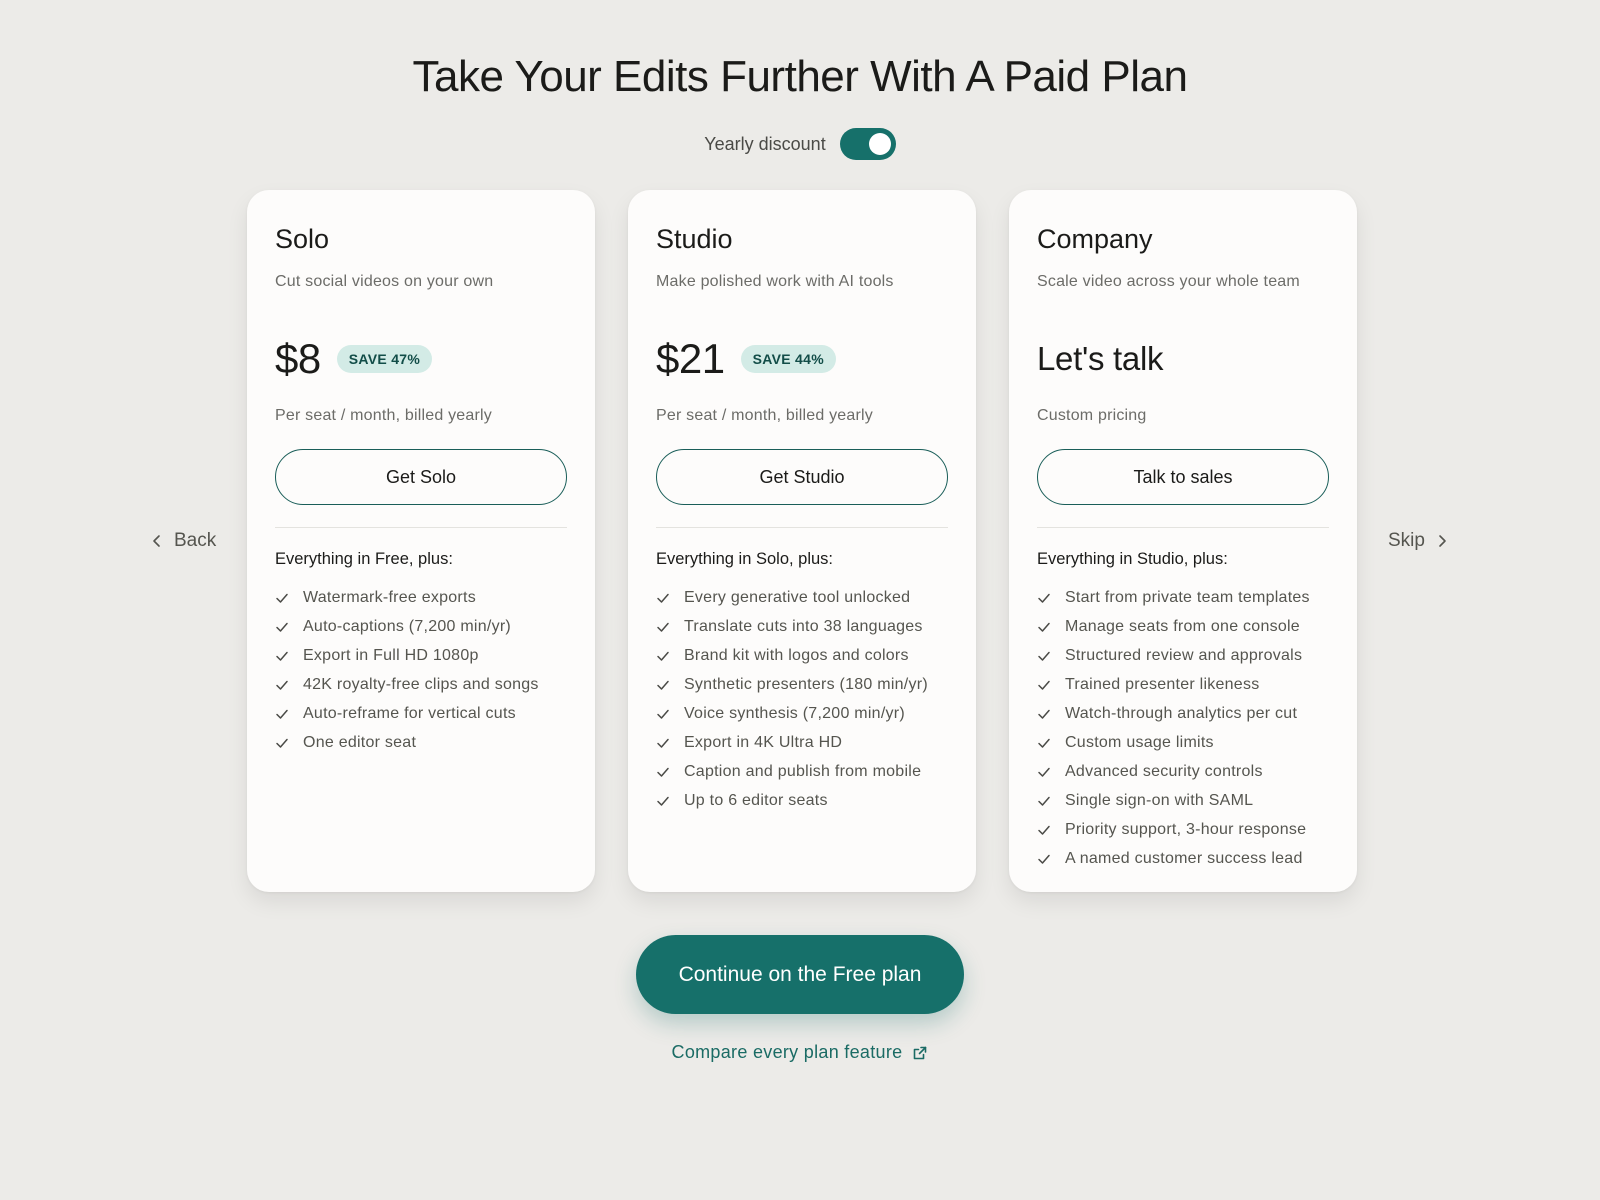 The width and height of the screenshot is (1600, 1200). Describe the element at coordinates (1187, 597) in the screenshot. I see `feature-label: Start from private team templates` at that location.